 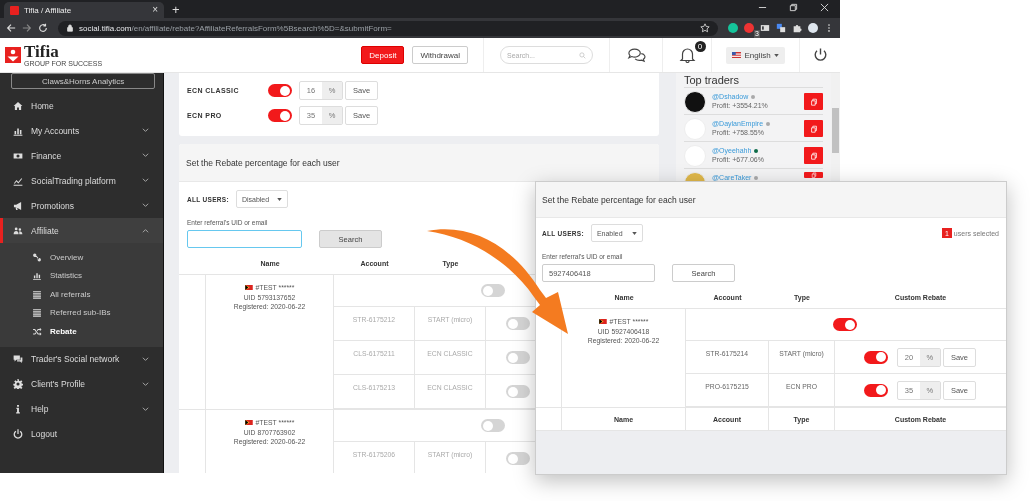 What do you see at coordinates (700, 46) in the screenshot?
I see `notification-badge: 0` at bounding box center [700, 46].